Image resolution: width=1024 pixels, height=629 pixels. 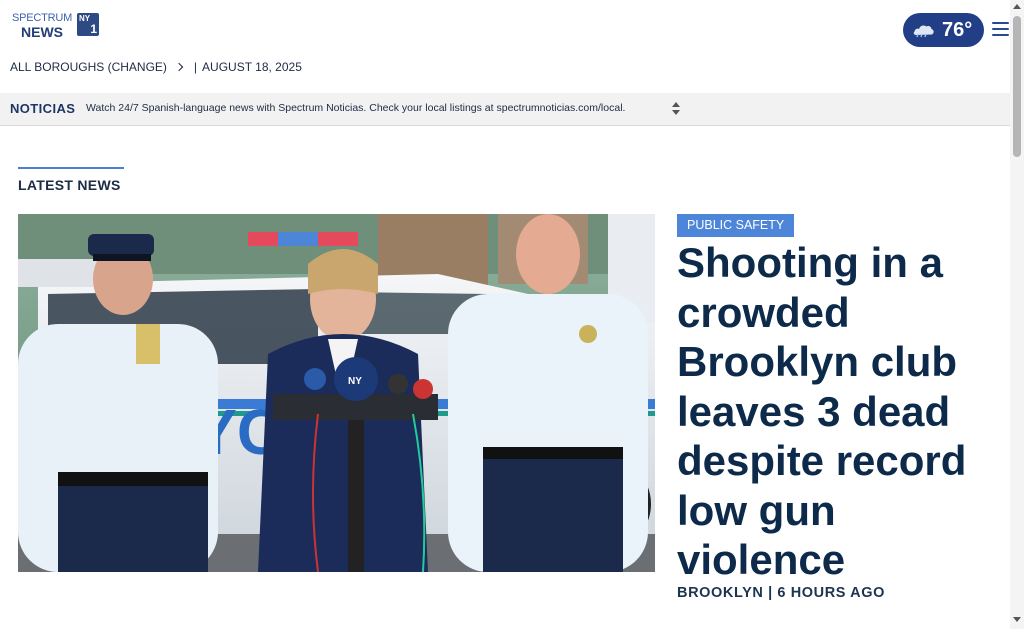 What do you see at coordinates (252, 67) in the screenshot?
I see `current-date: AUGUST 18, 2025` at bounding box center [252, 67].